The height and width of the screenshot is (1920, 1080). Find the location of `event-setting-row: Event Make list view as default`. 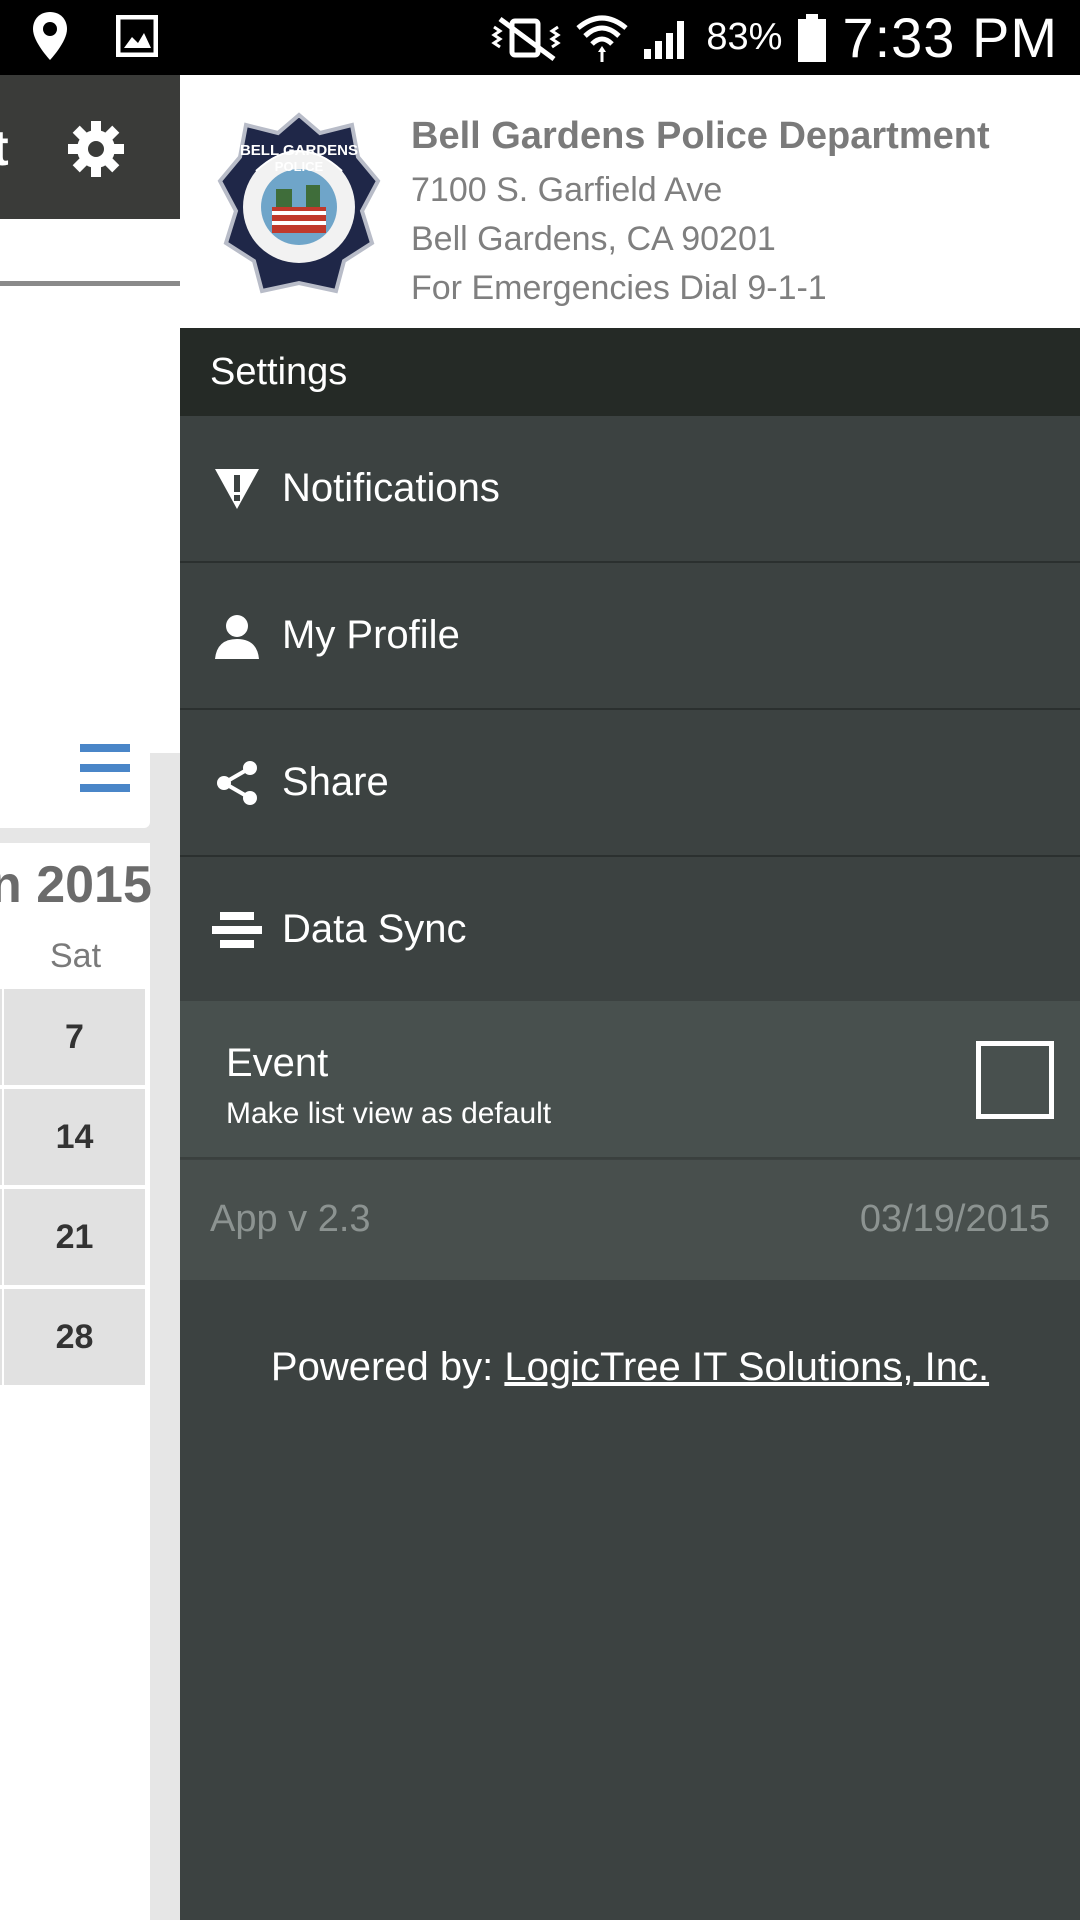

event-setting-row: Event Make list view as default is located at coordinates (630, 1080).